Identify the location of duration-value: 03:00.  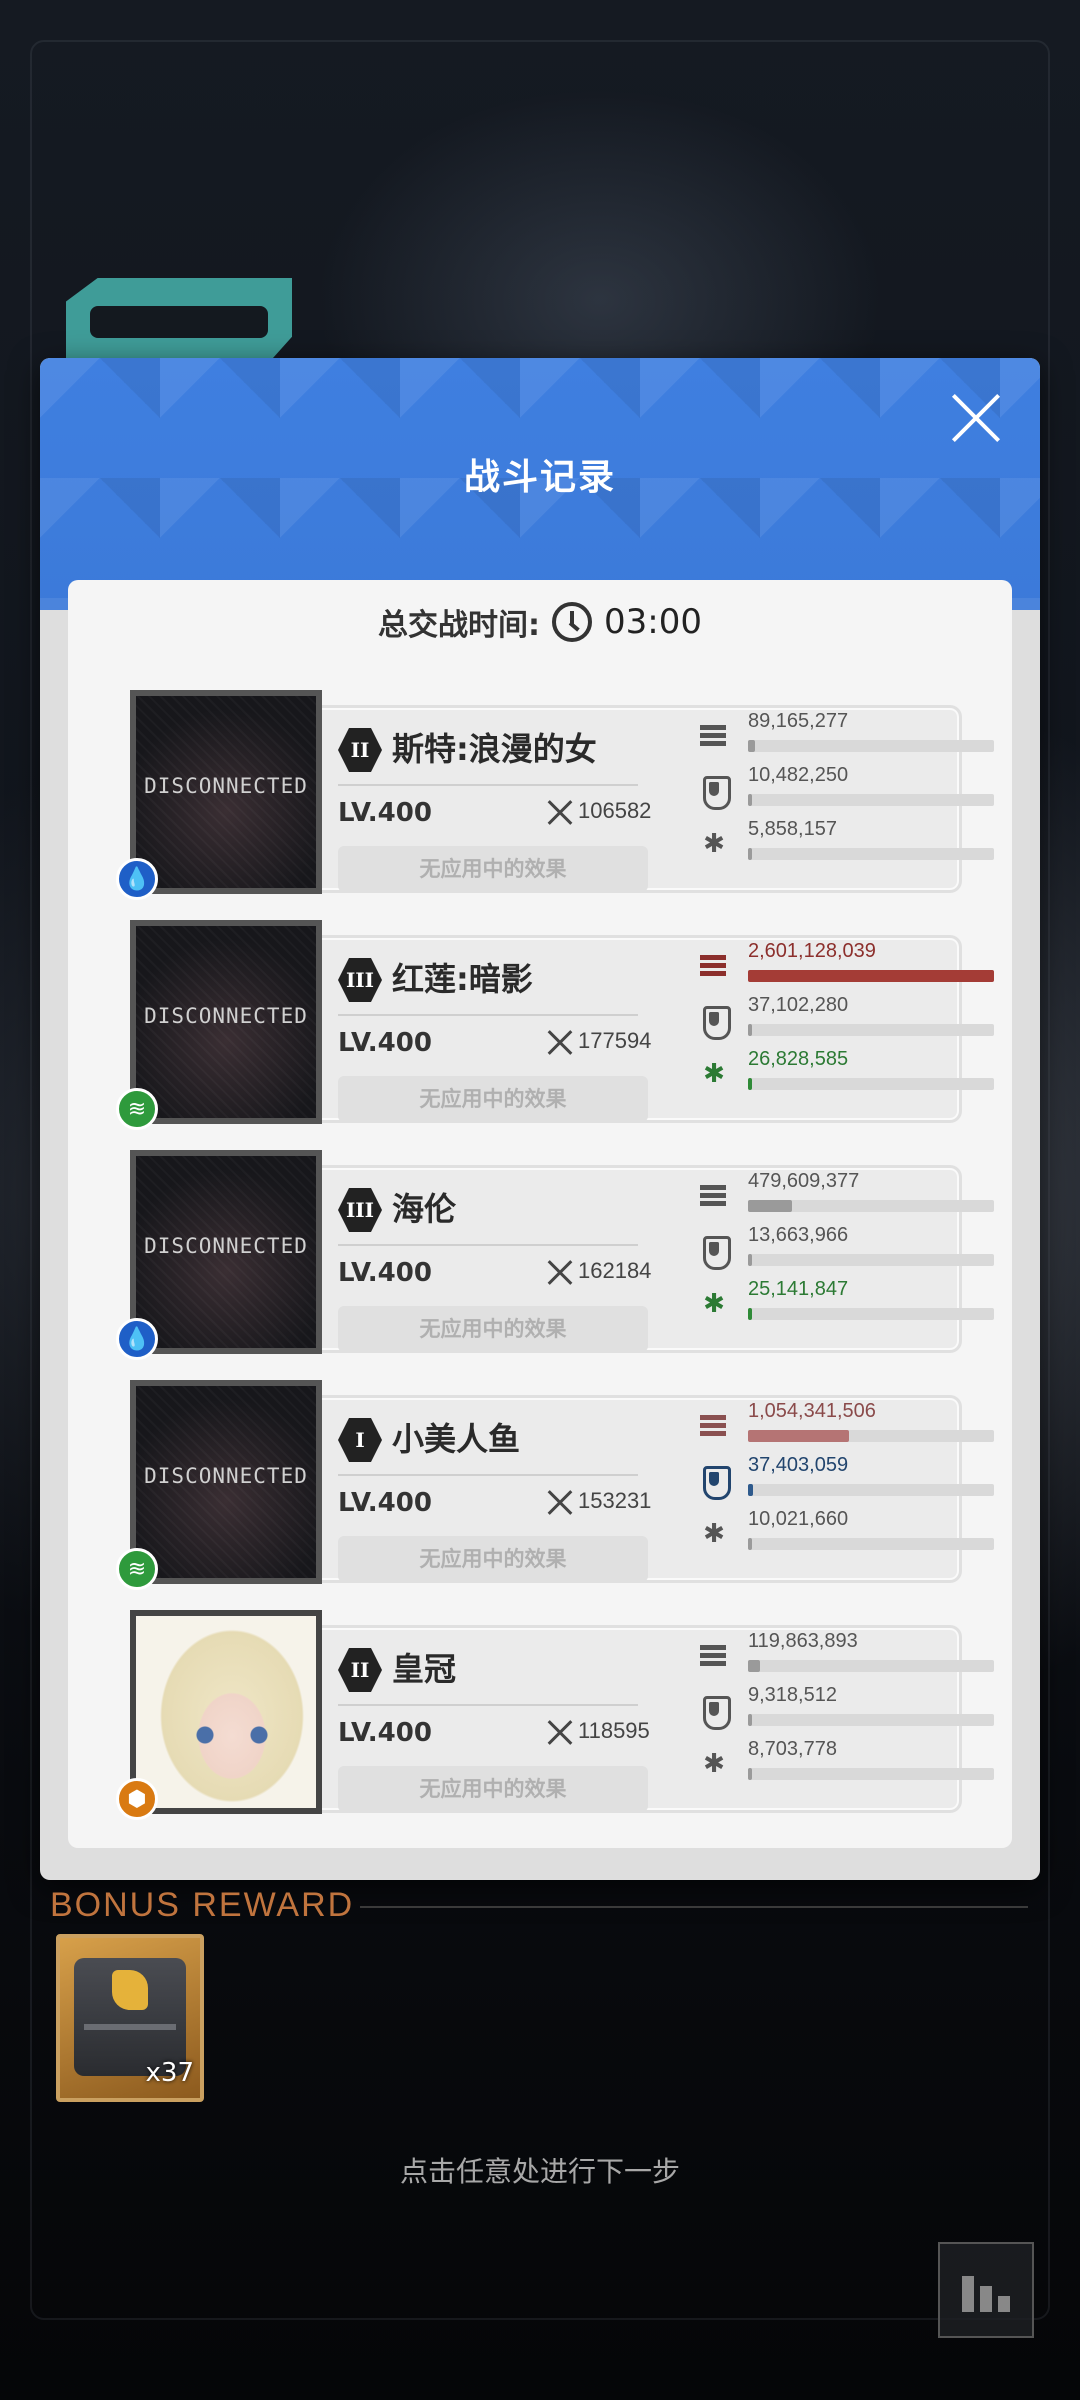
(653, 622).